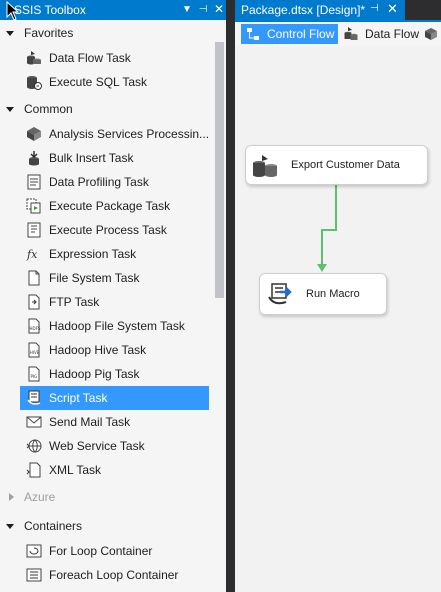 This screenshot has height=592, width=441. Describe the element at coordinates (228, 296) in the screenshot. I see `panel-splitter` at that location.